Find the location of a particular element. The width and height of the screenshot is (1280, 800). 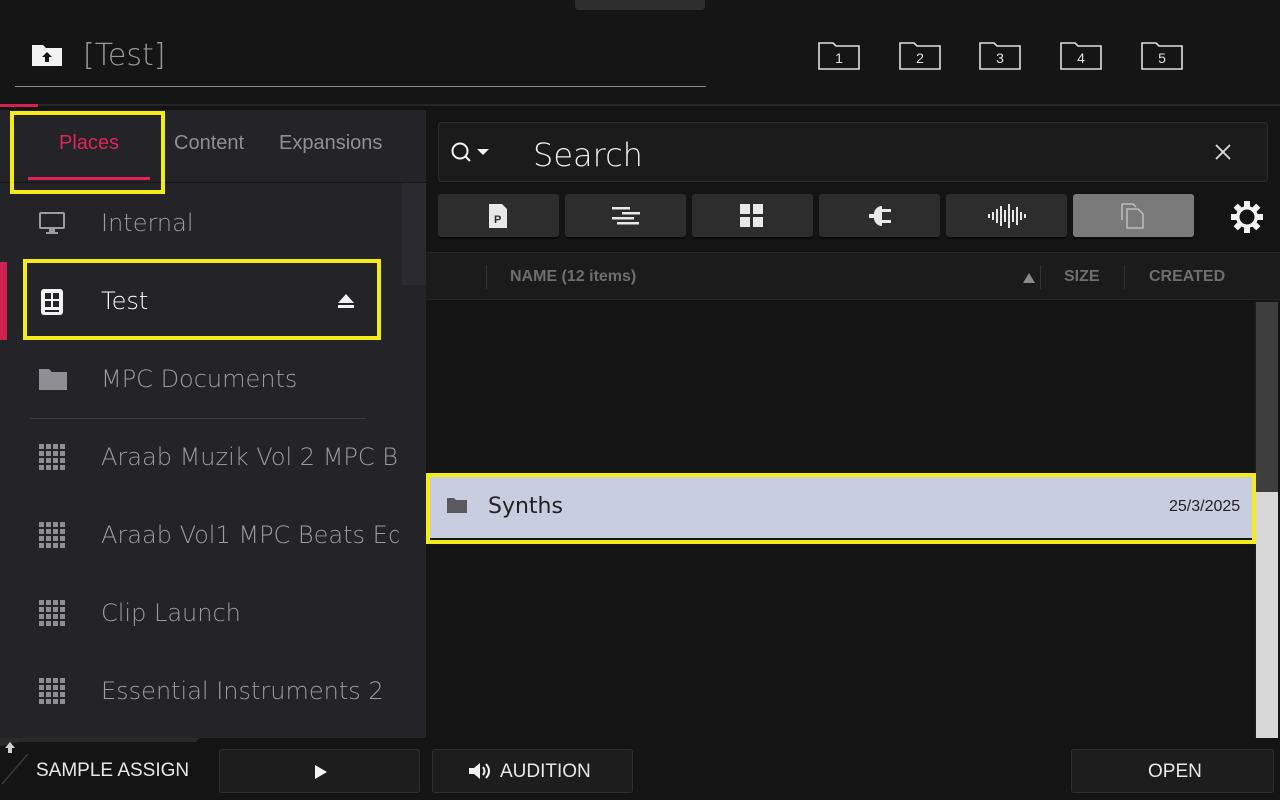

open-button: OPEN is located at coordinates (1172, 771).